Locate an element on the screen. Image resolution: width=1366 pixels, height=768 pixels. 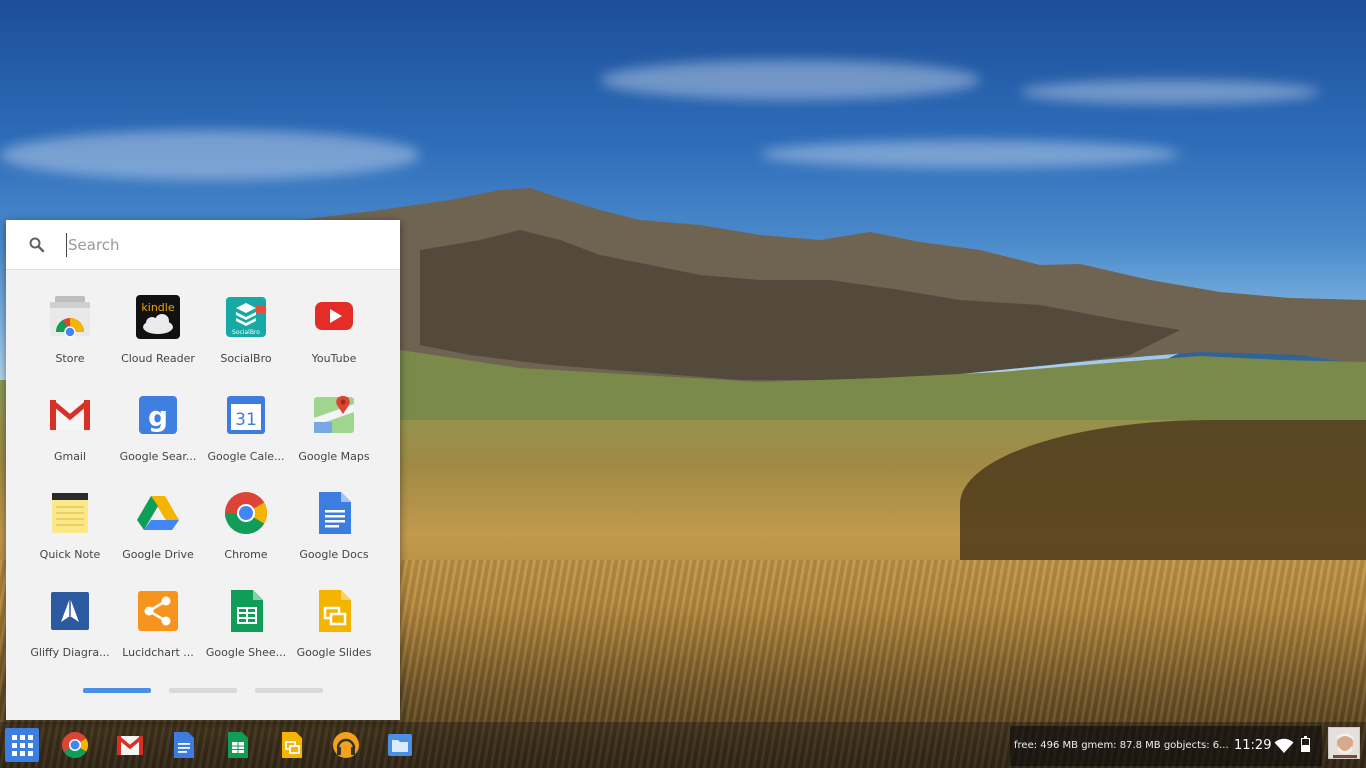
google-search-icon: g is located at coordinates (158, 415).